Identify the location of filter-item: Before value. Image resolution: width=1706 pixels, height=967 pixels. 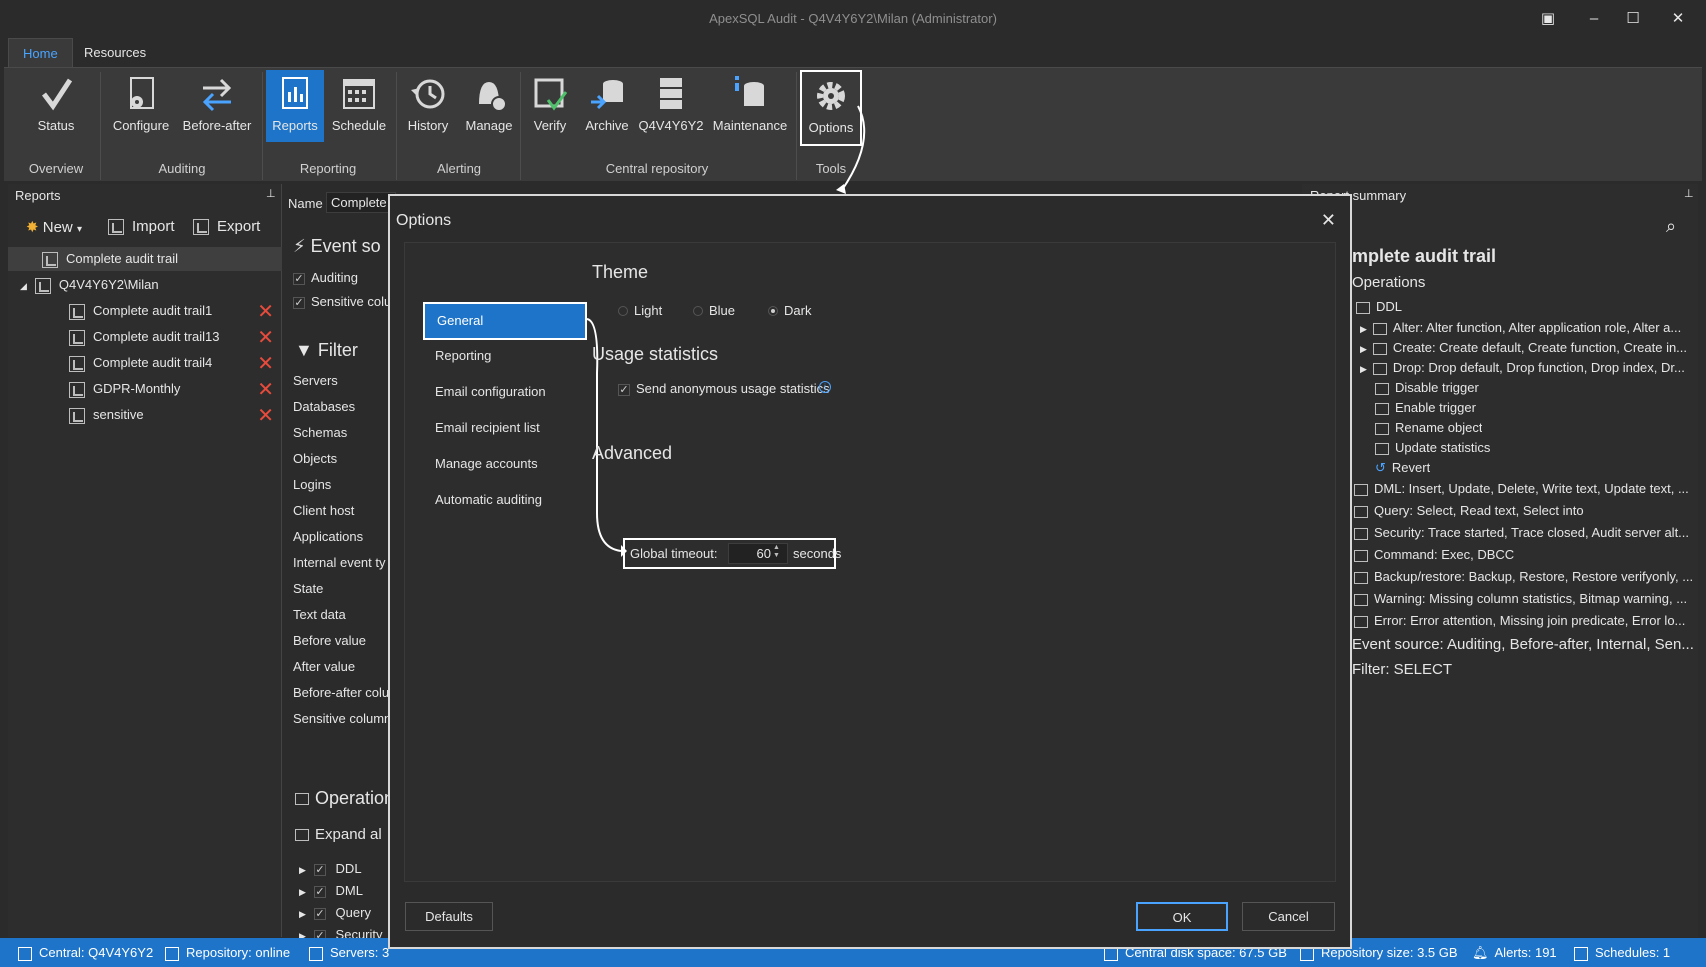
(329, 640).